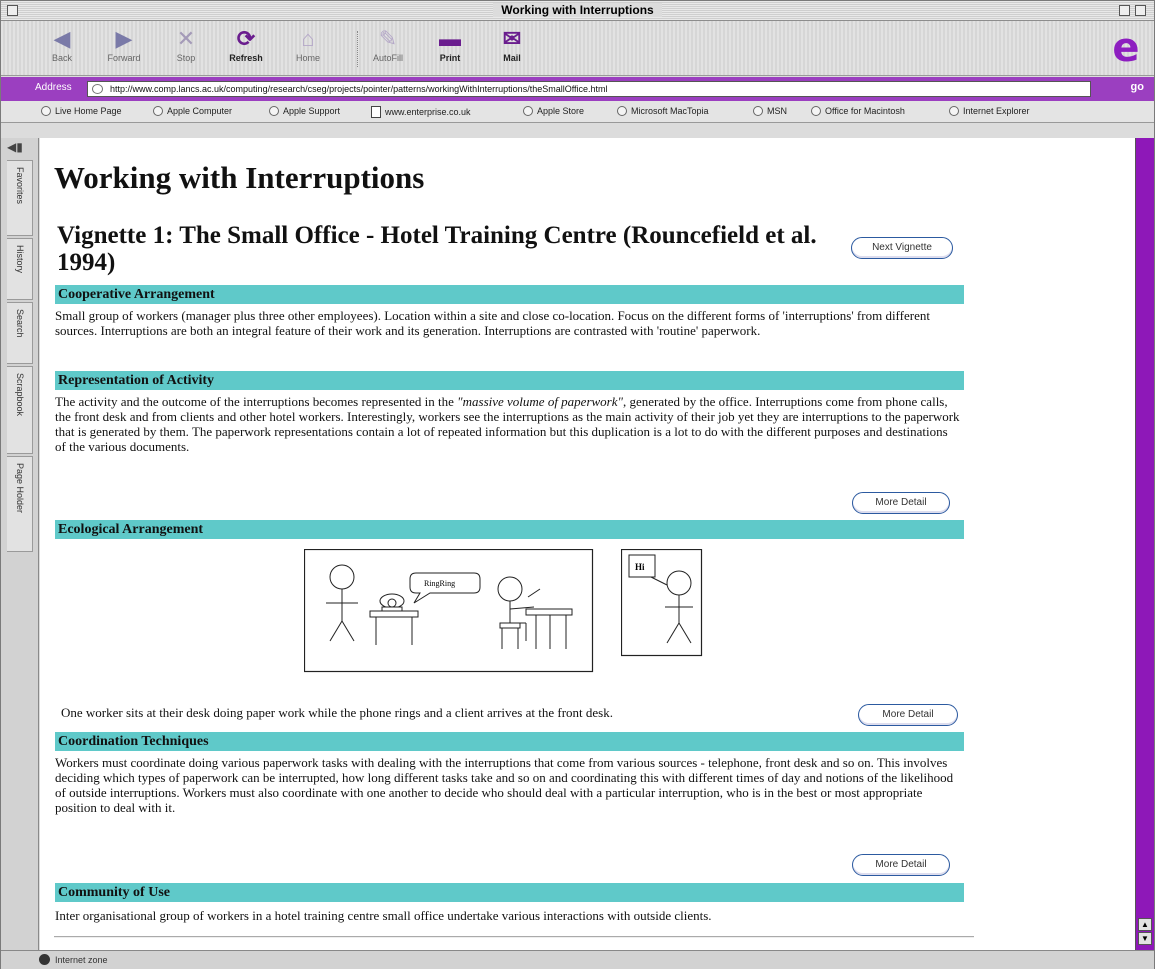  What do you see at coordinates (312, 111) in the screenshot?
I see `favorite-label: Apple Support` at bounding box center [312, 111].